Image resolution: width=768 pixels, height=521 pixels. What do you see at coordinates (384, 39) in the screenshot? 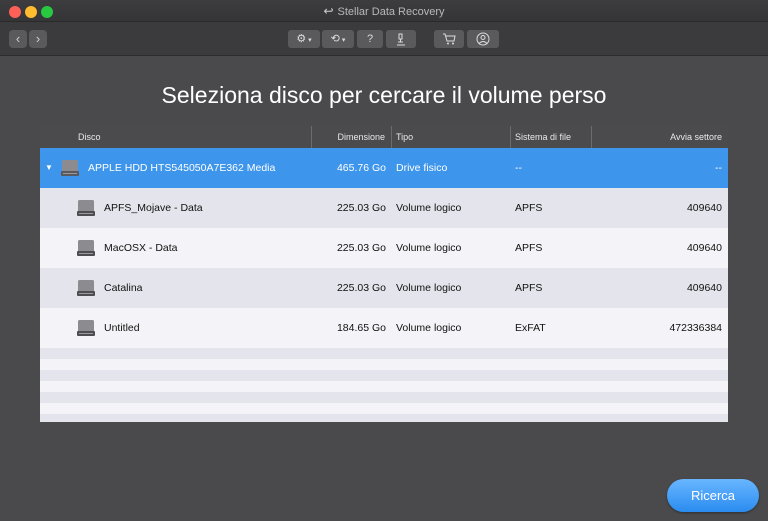
I see `toolbar: ‹ › ⚙ ▾ ⟲ ▾ ?` at bounding box center [384, 39].